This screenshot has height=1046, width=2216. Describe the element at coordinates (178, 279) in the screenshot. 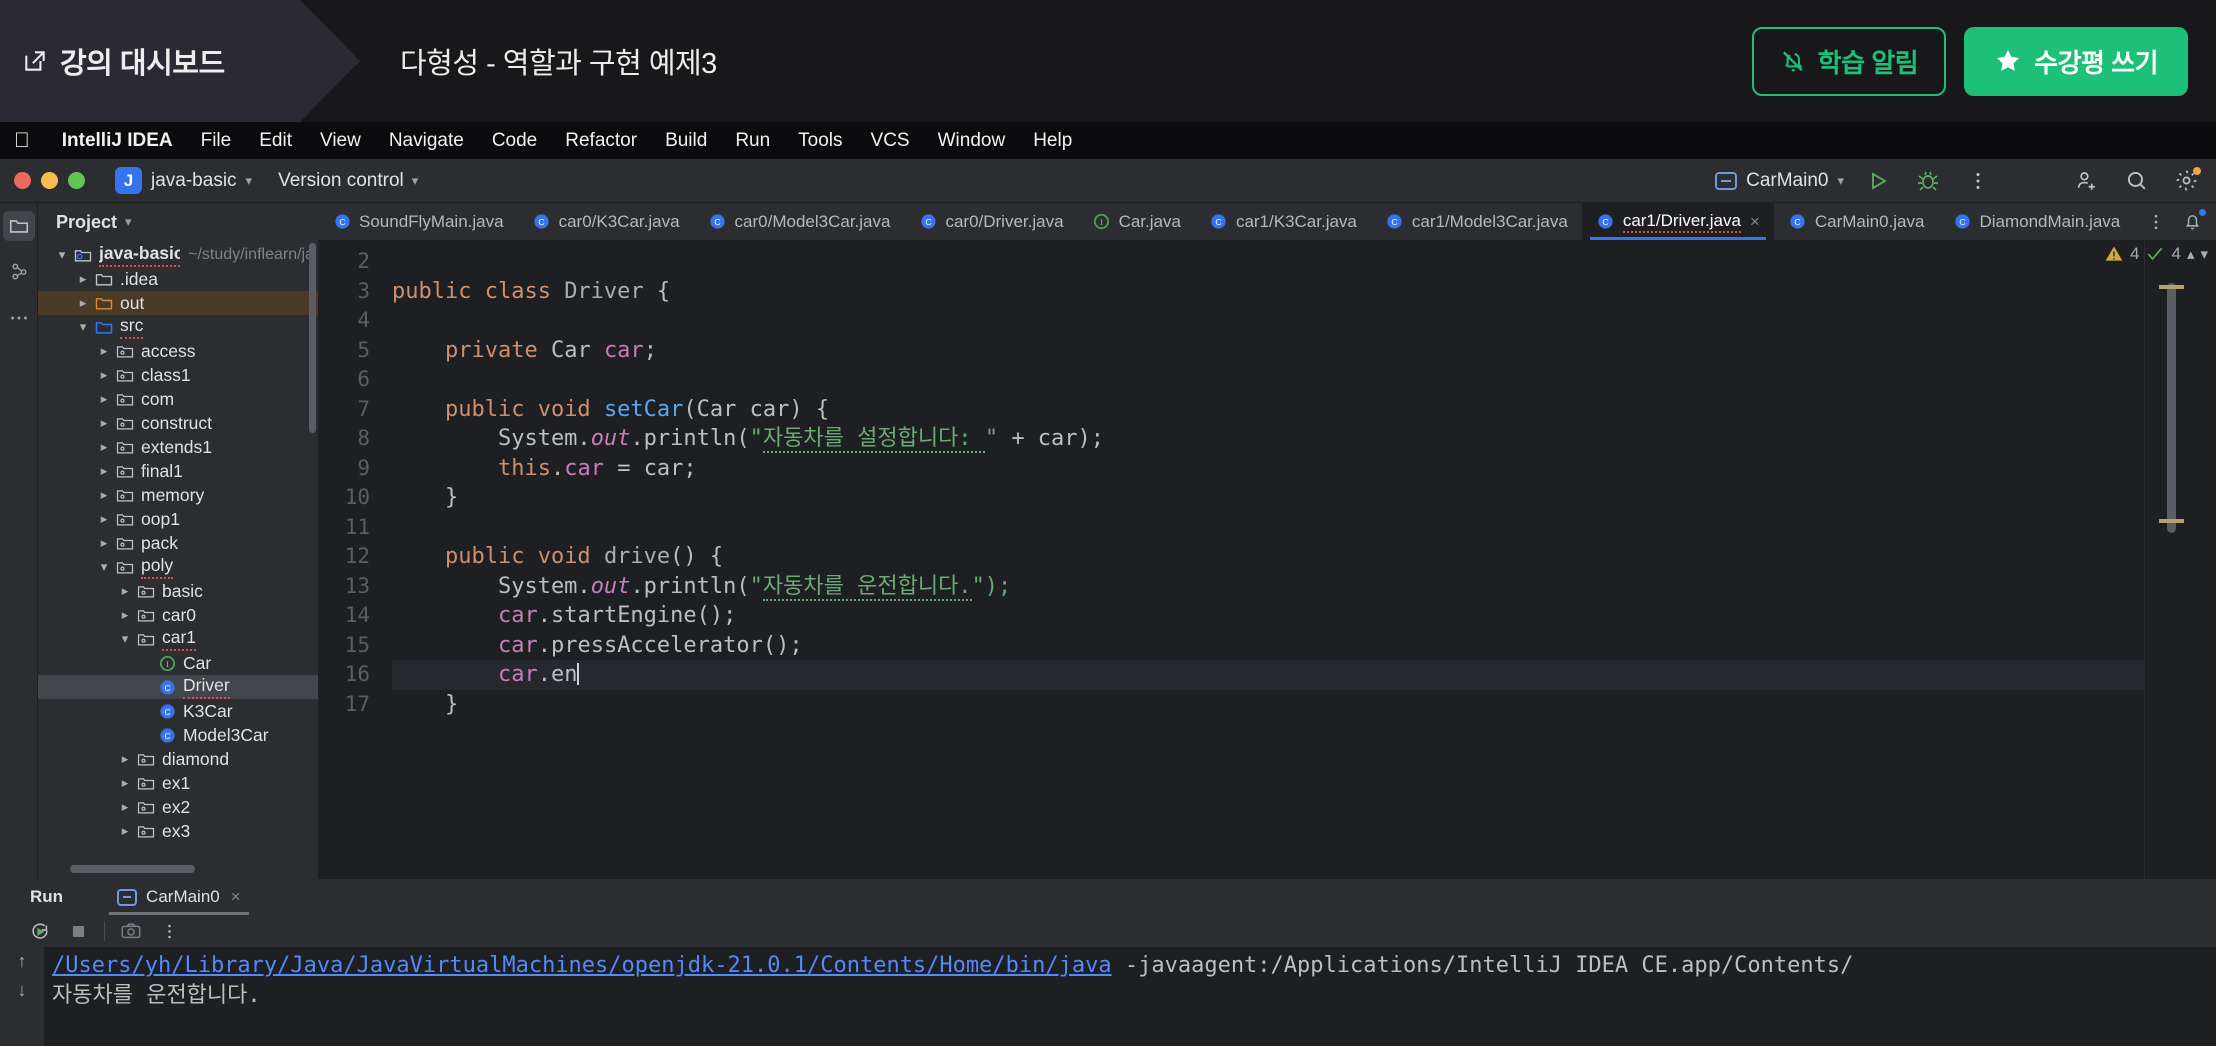

I see `tree-node--idea: ▸ .idea` at that location.